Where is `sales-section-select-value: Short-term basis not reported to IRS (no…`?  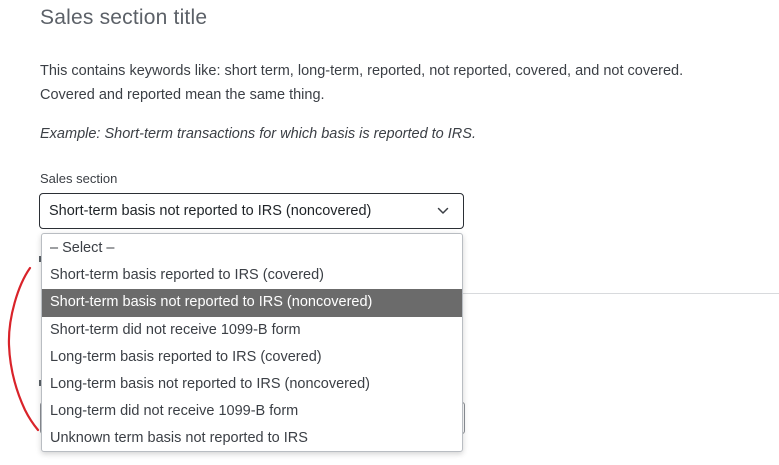 sales-section-select-value: Short-term basis not reported to IRS (no… is located at coordinates (210, 211).